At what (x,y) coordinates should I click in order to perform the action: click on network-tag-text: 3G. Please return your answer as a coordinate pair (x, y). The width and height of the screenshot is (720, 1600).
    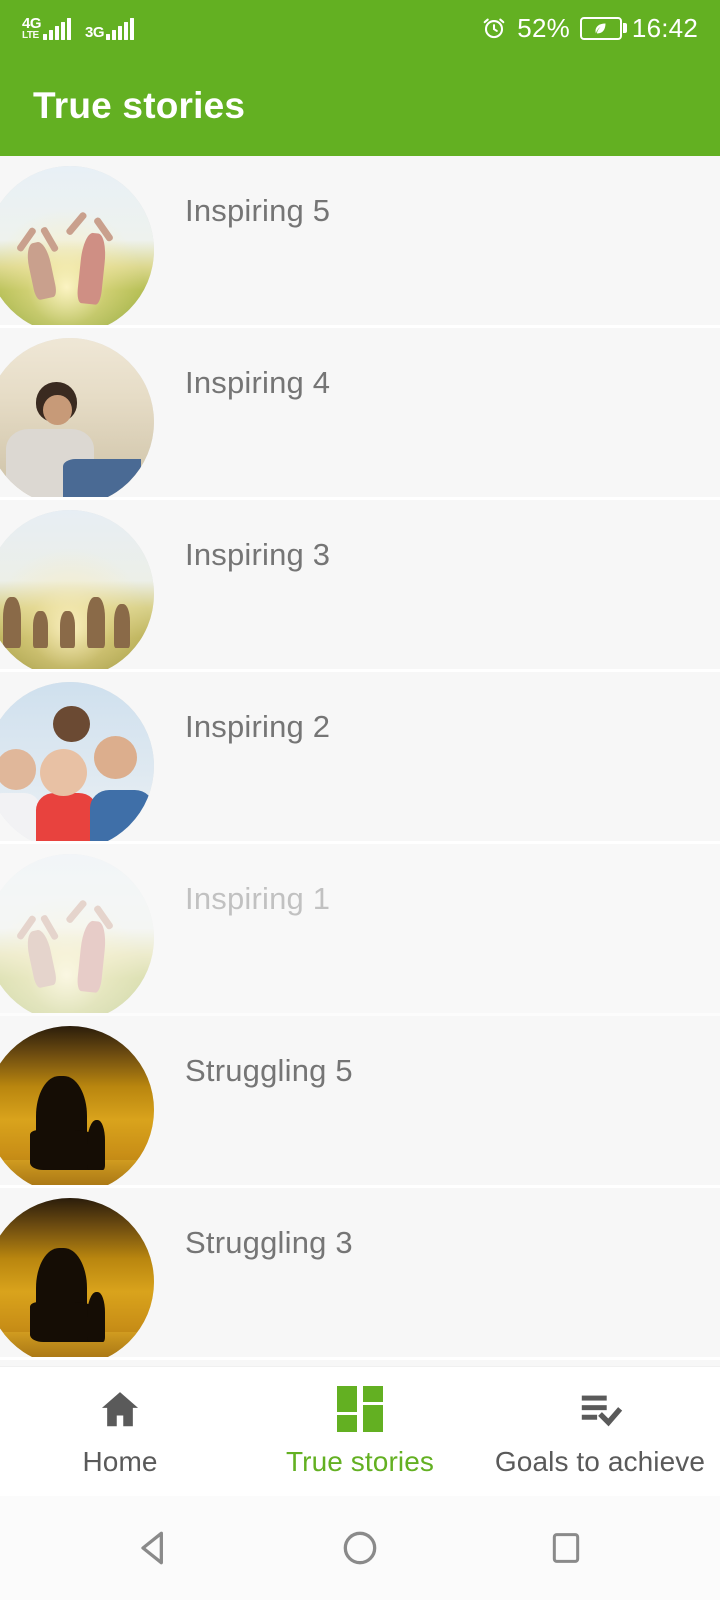
    Looking at the image, I should click on (95, 32).